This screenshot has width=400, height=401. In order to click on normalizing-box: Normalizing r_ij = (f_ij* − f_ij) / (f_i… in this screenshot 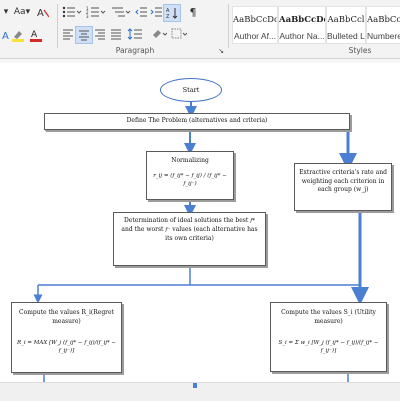, I will do `click(190, 175)`.